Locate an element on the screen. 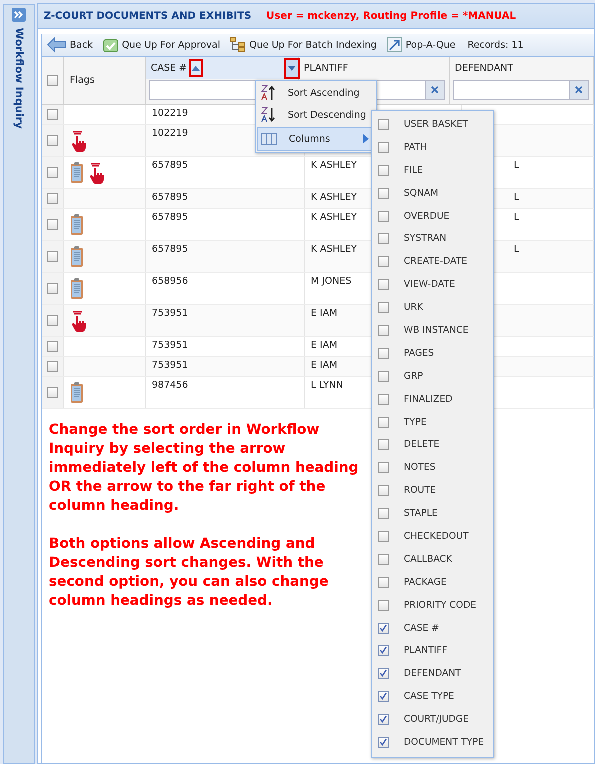  table-cell: M JONES is located at coordinates (331, 281).